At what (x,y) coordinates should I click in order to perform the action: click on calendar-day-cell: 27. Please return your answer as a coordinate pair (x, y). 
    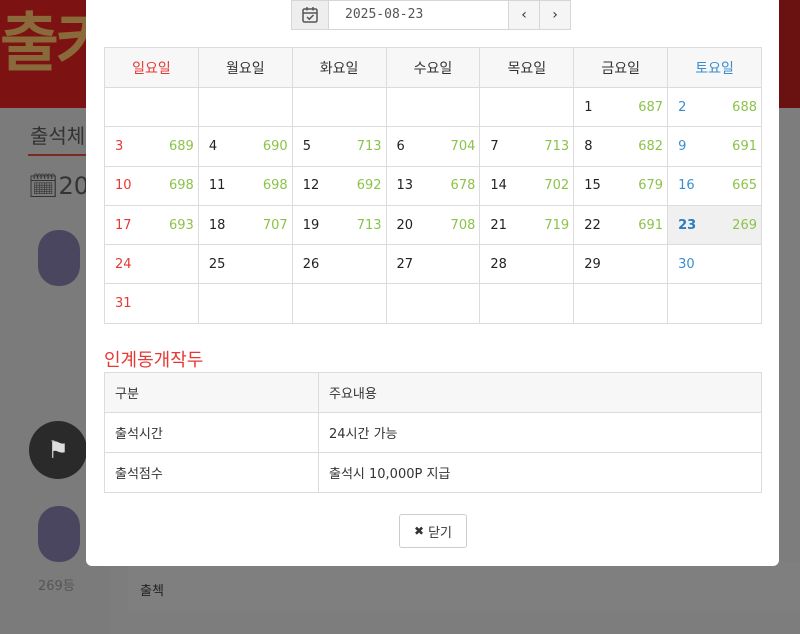
    Looking at the image, I should click on (433, 264).